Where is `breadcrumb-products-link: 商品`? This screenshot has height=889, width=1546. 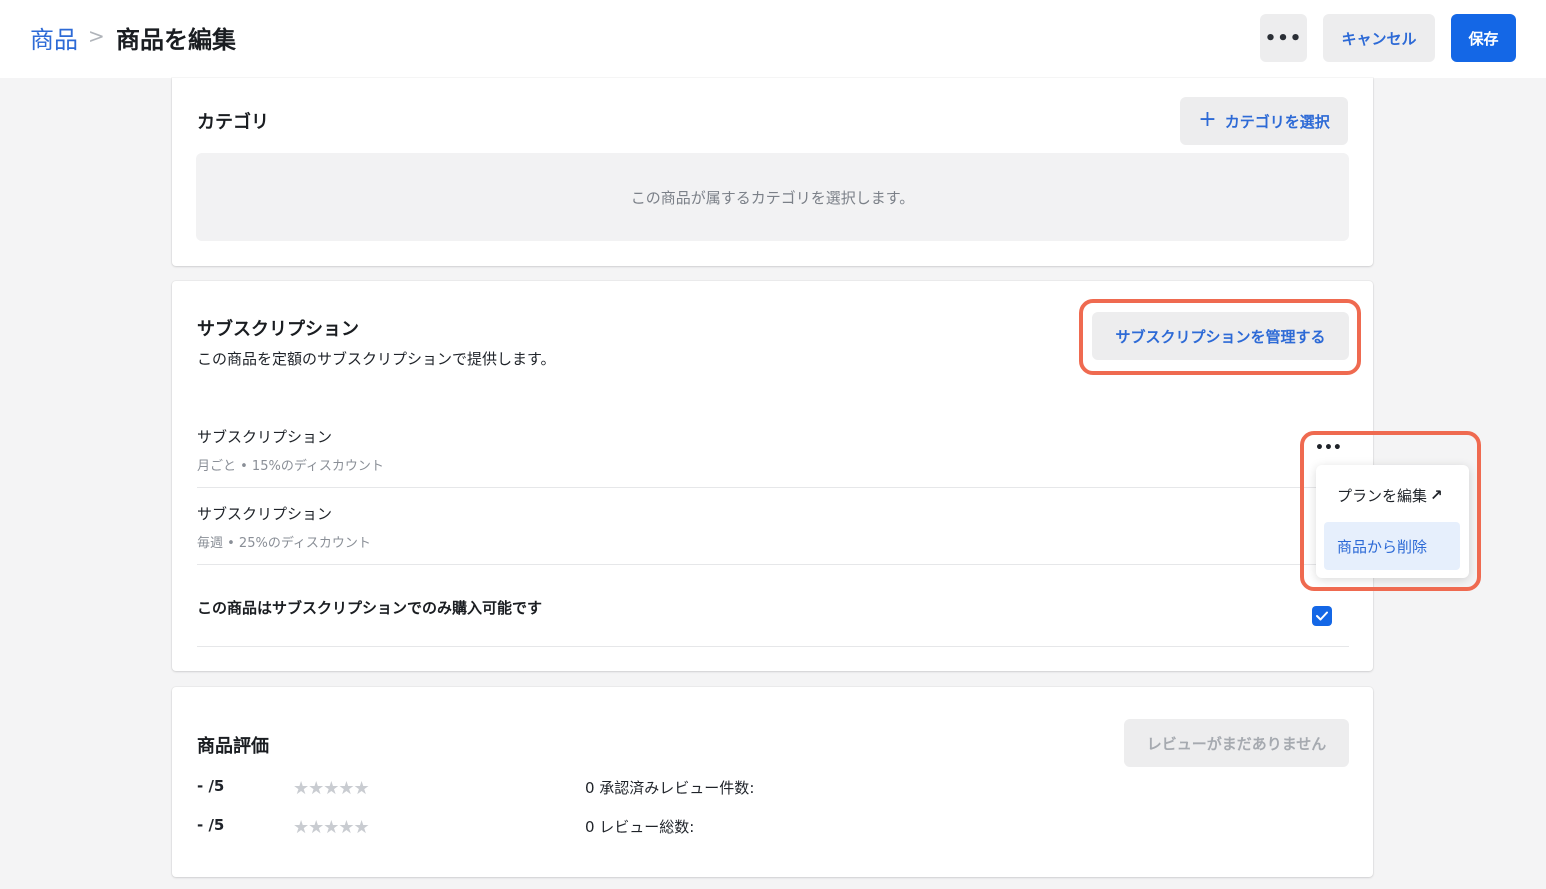 breadcrumb-products-link: 商品 is located at coordinates (54, 37).